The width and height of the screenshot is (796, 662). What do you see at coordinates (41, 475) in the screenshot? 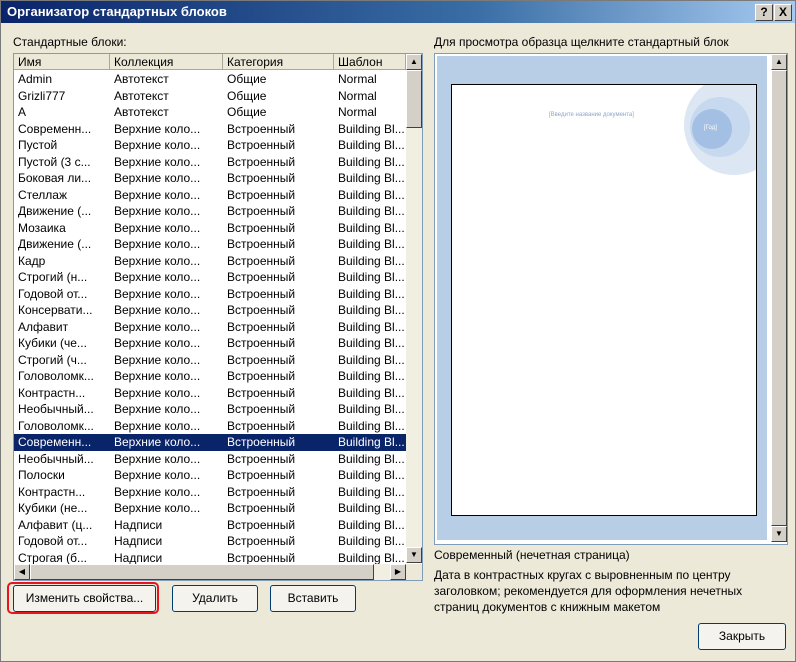
I see `cell-name: Полоски` at bounding box center [41, 475].